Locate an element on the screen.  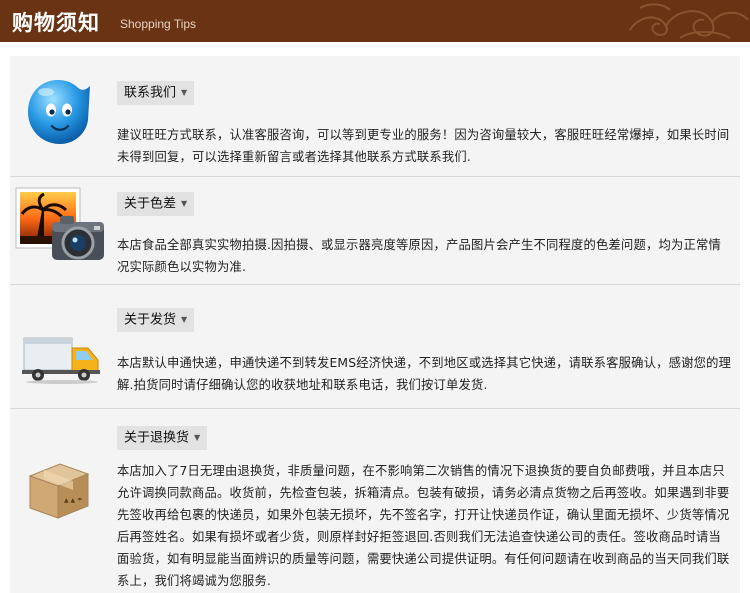
page-subtitle: Shopping Tips is located at coordinates (158, 24).